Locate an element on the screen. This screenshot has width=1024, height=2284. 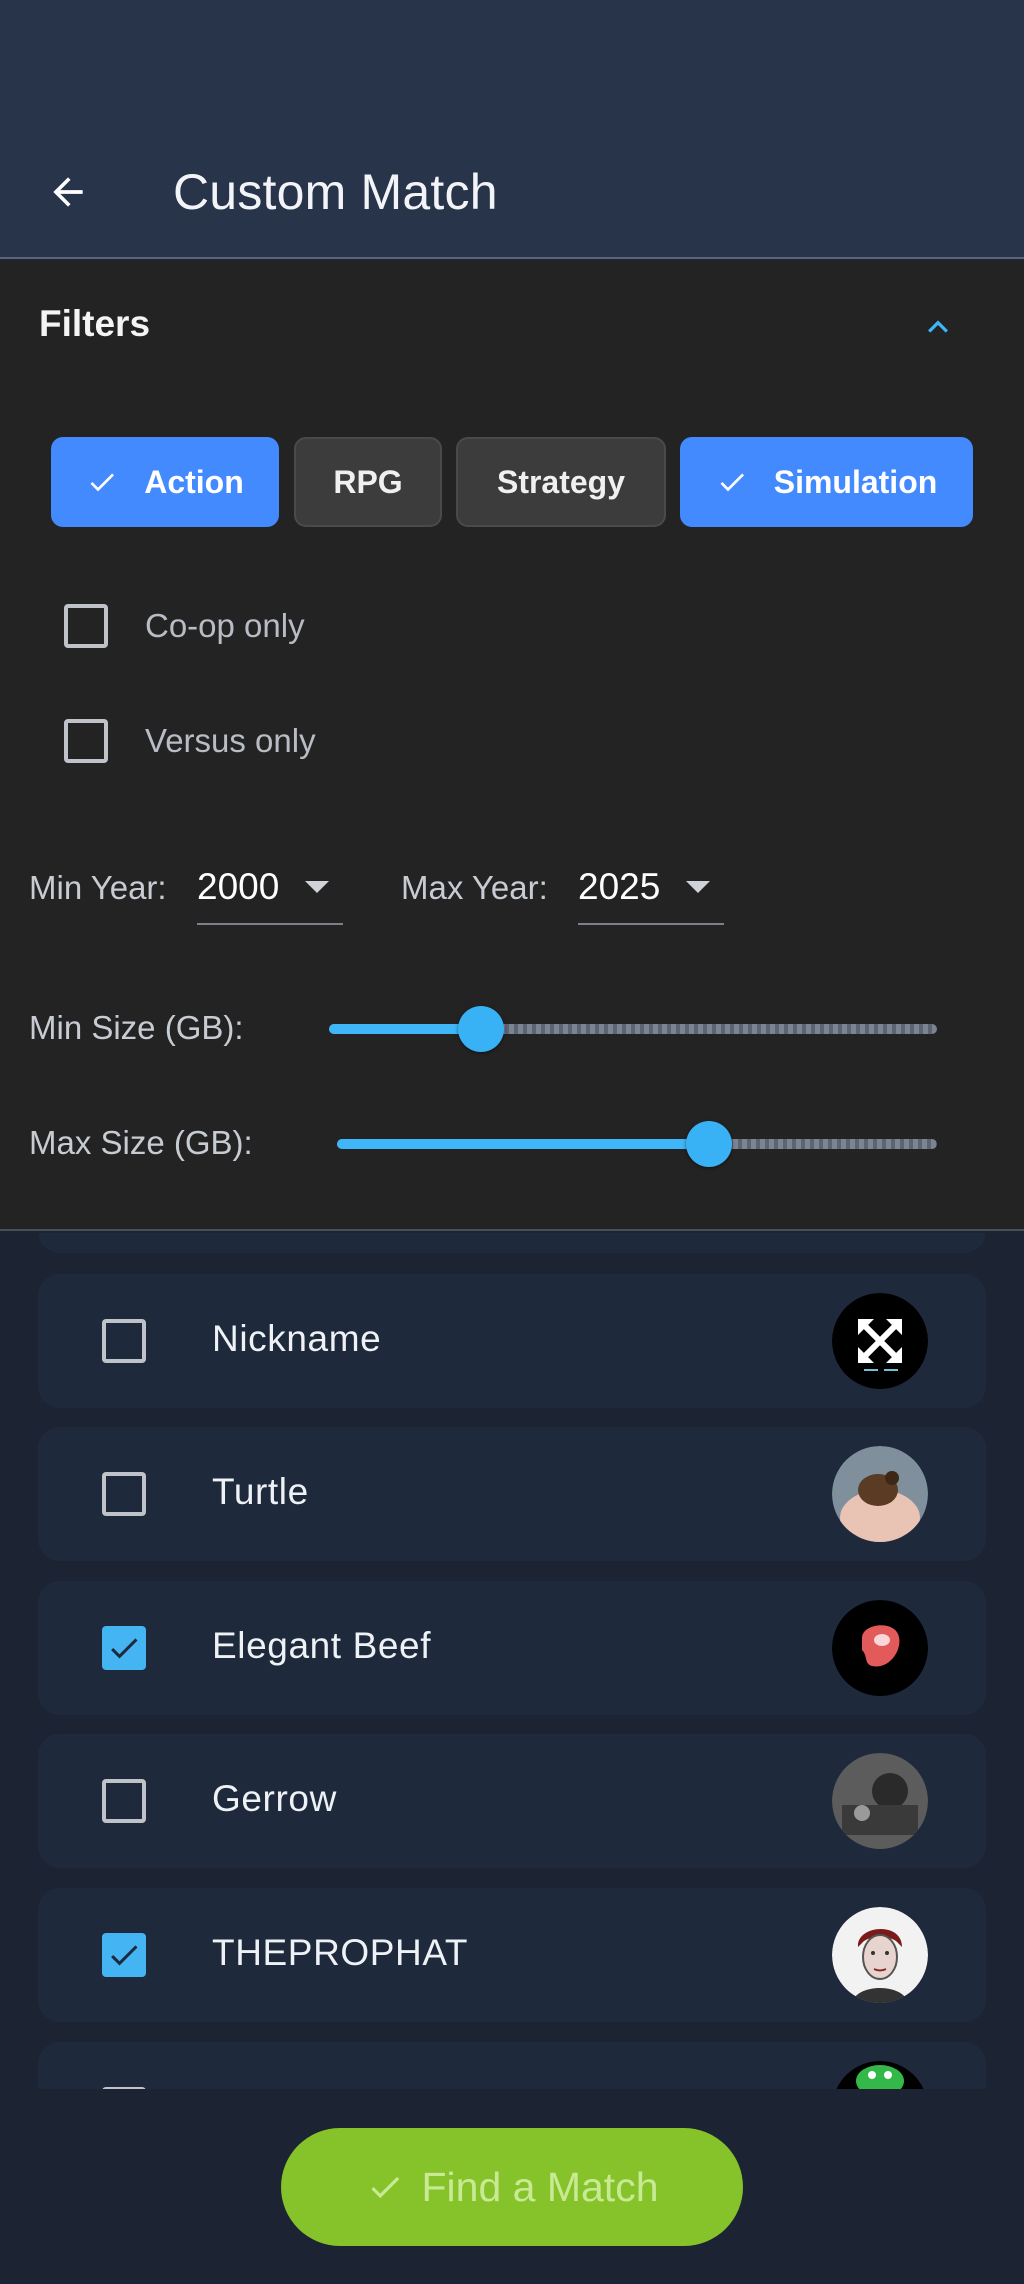
max-size-row: Max Size (GB): is located at coordinates (519, 1144).